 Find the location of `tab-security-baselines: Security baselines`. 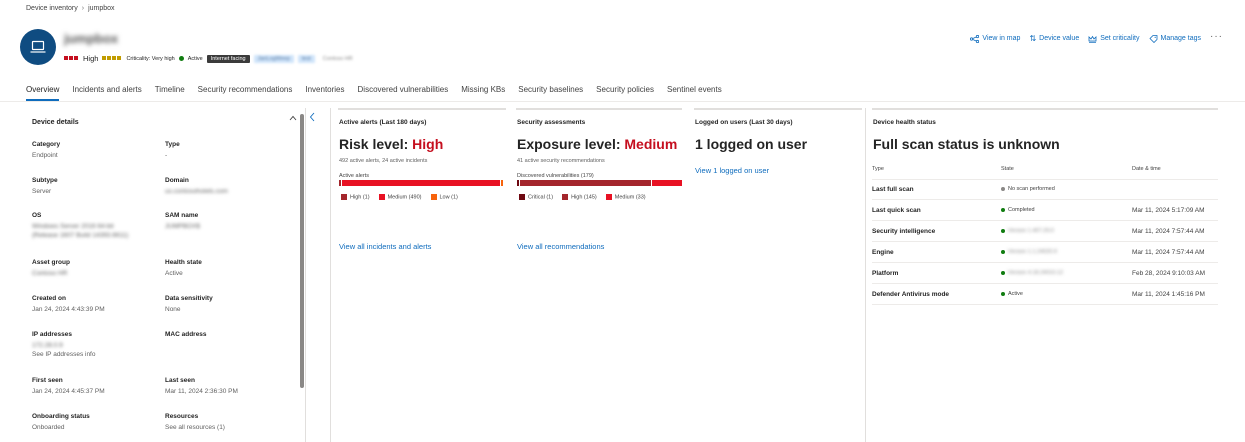

tab-security-baselines: Security baselines is located at coordinates (550, 93).